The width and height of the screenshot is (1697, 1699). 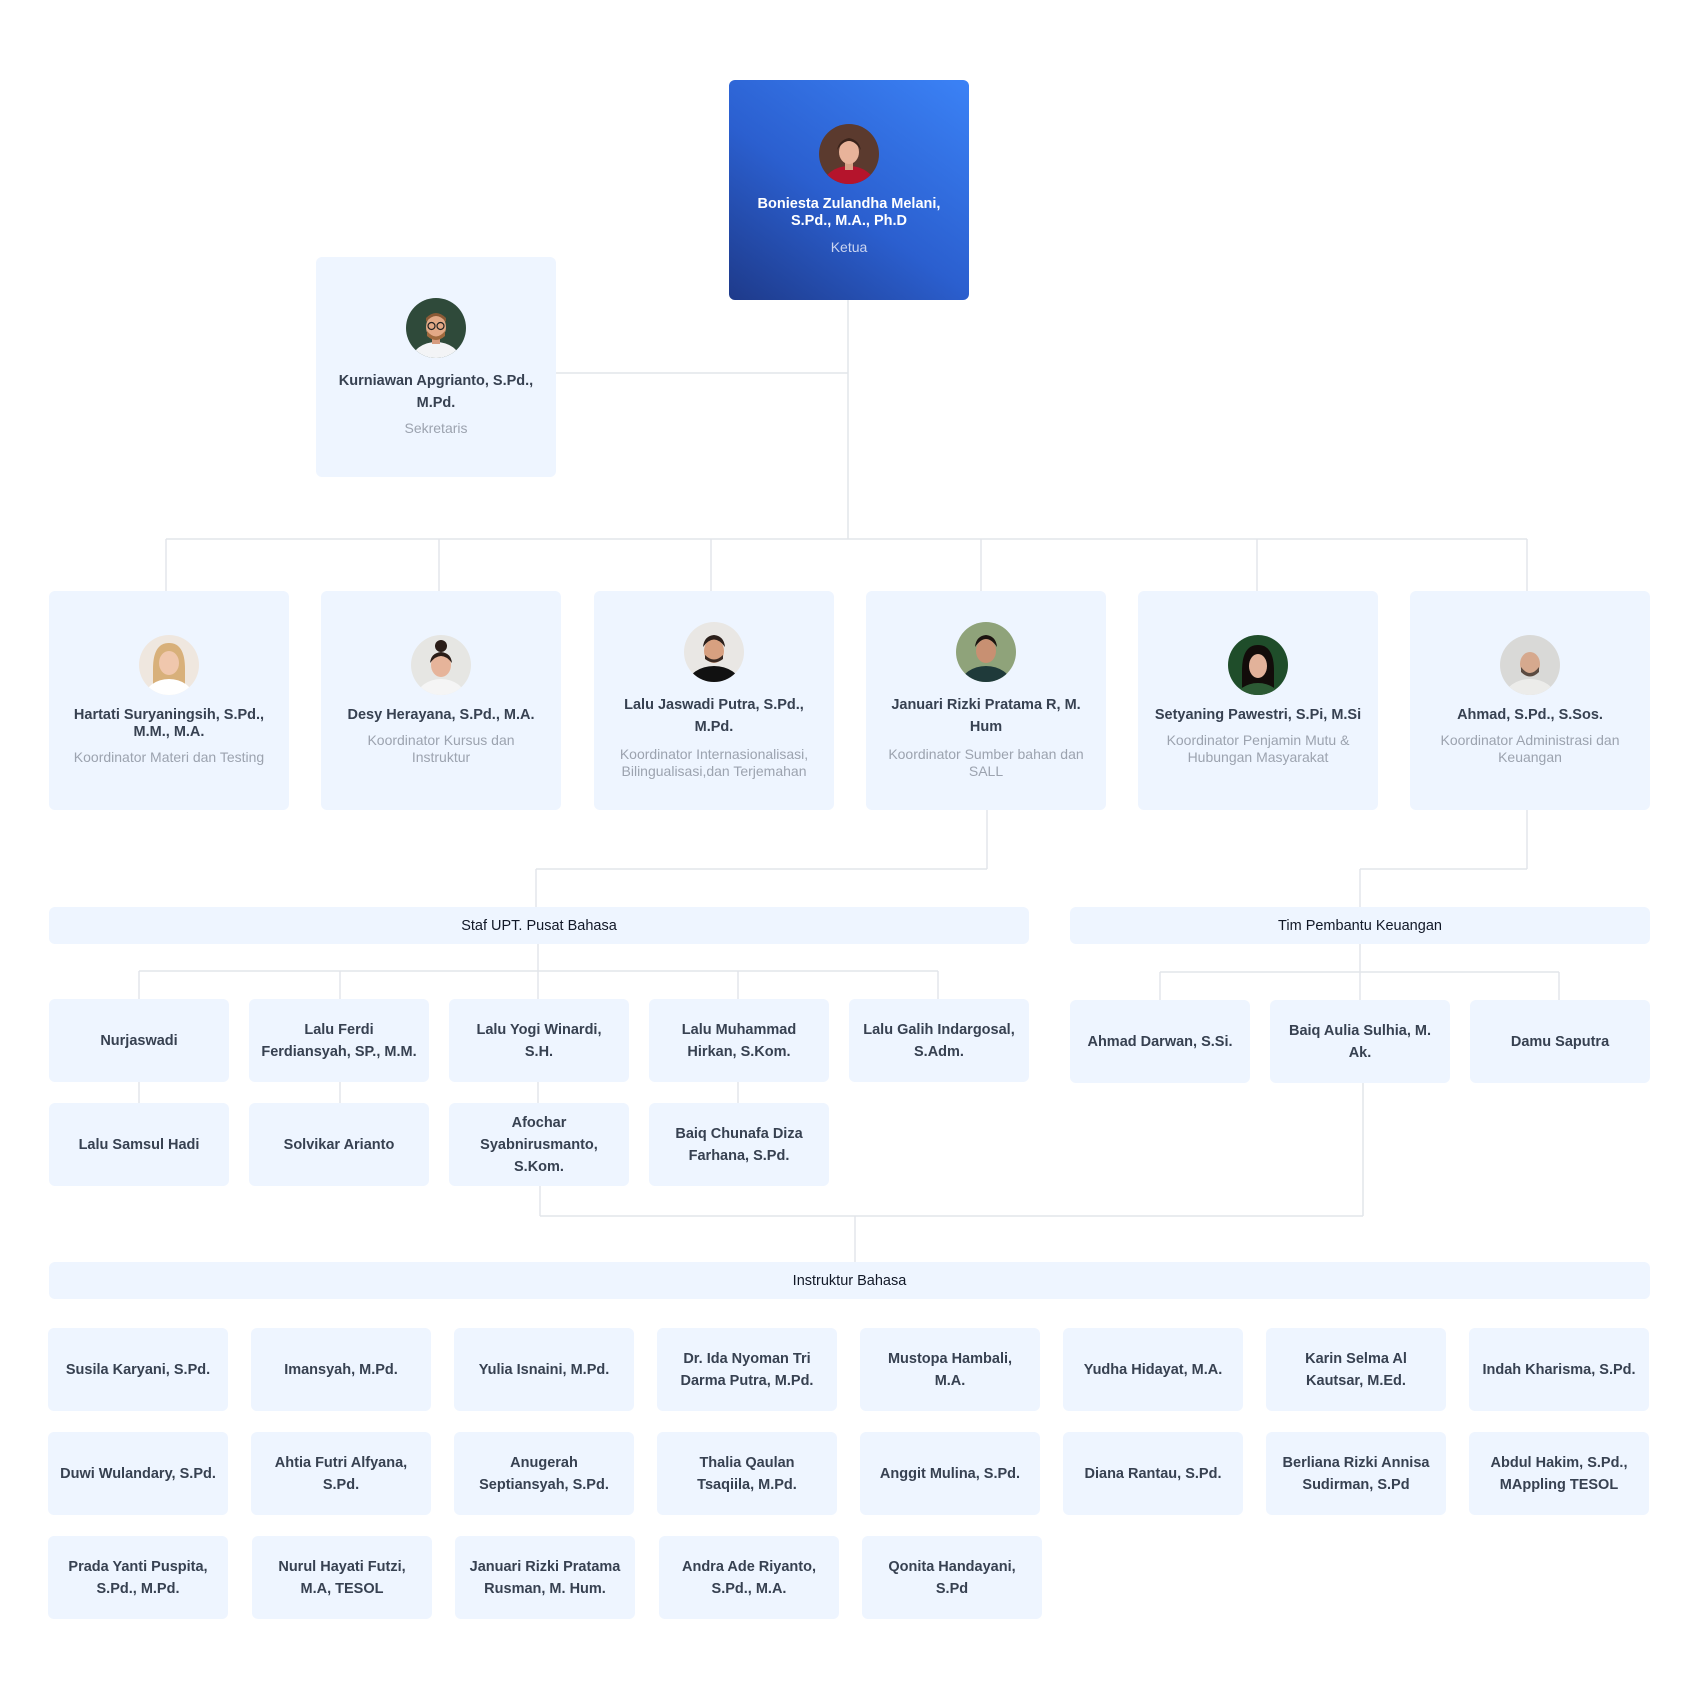 I want to click on instruktur-member: Ahtia Futri Alfyana, S.Pd., so click(x=341, y=1473).